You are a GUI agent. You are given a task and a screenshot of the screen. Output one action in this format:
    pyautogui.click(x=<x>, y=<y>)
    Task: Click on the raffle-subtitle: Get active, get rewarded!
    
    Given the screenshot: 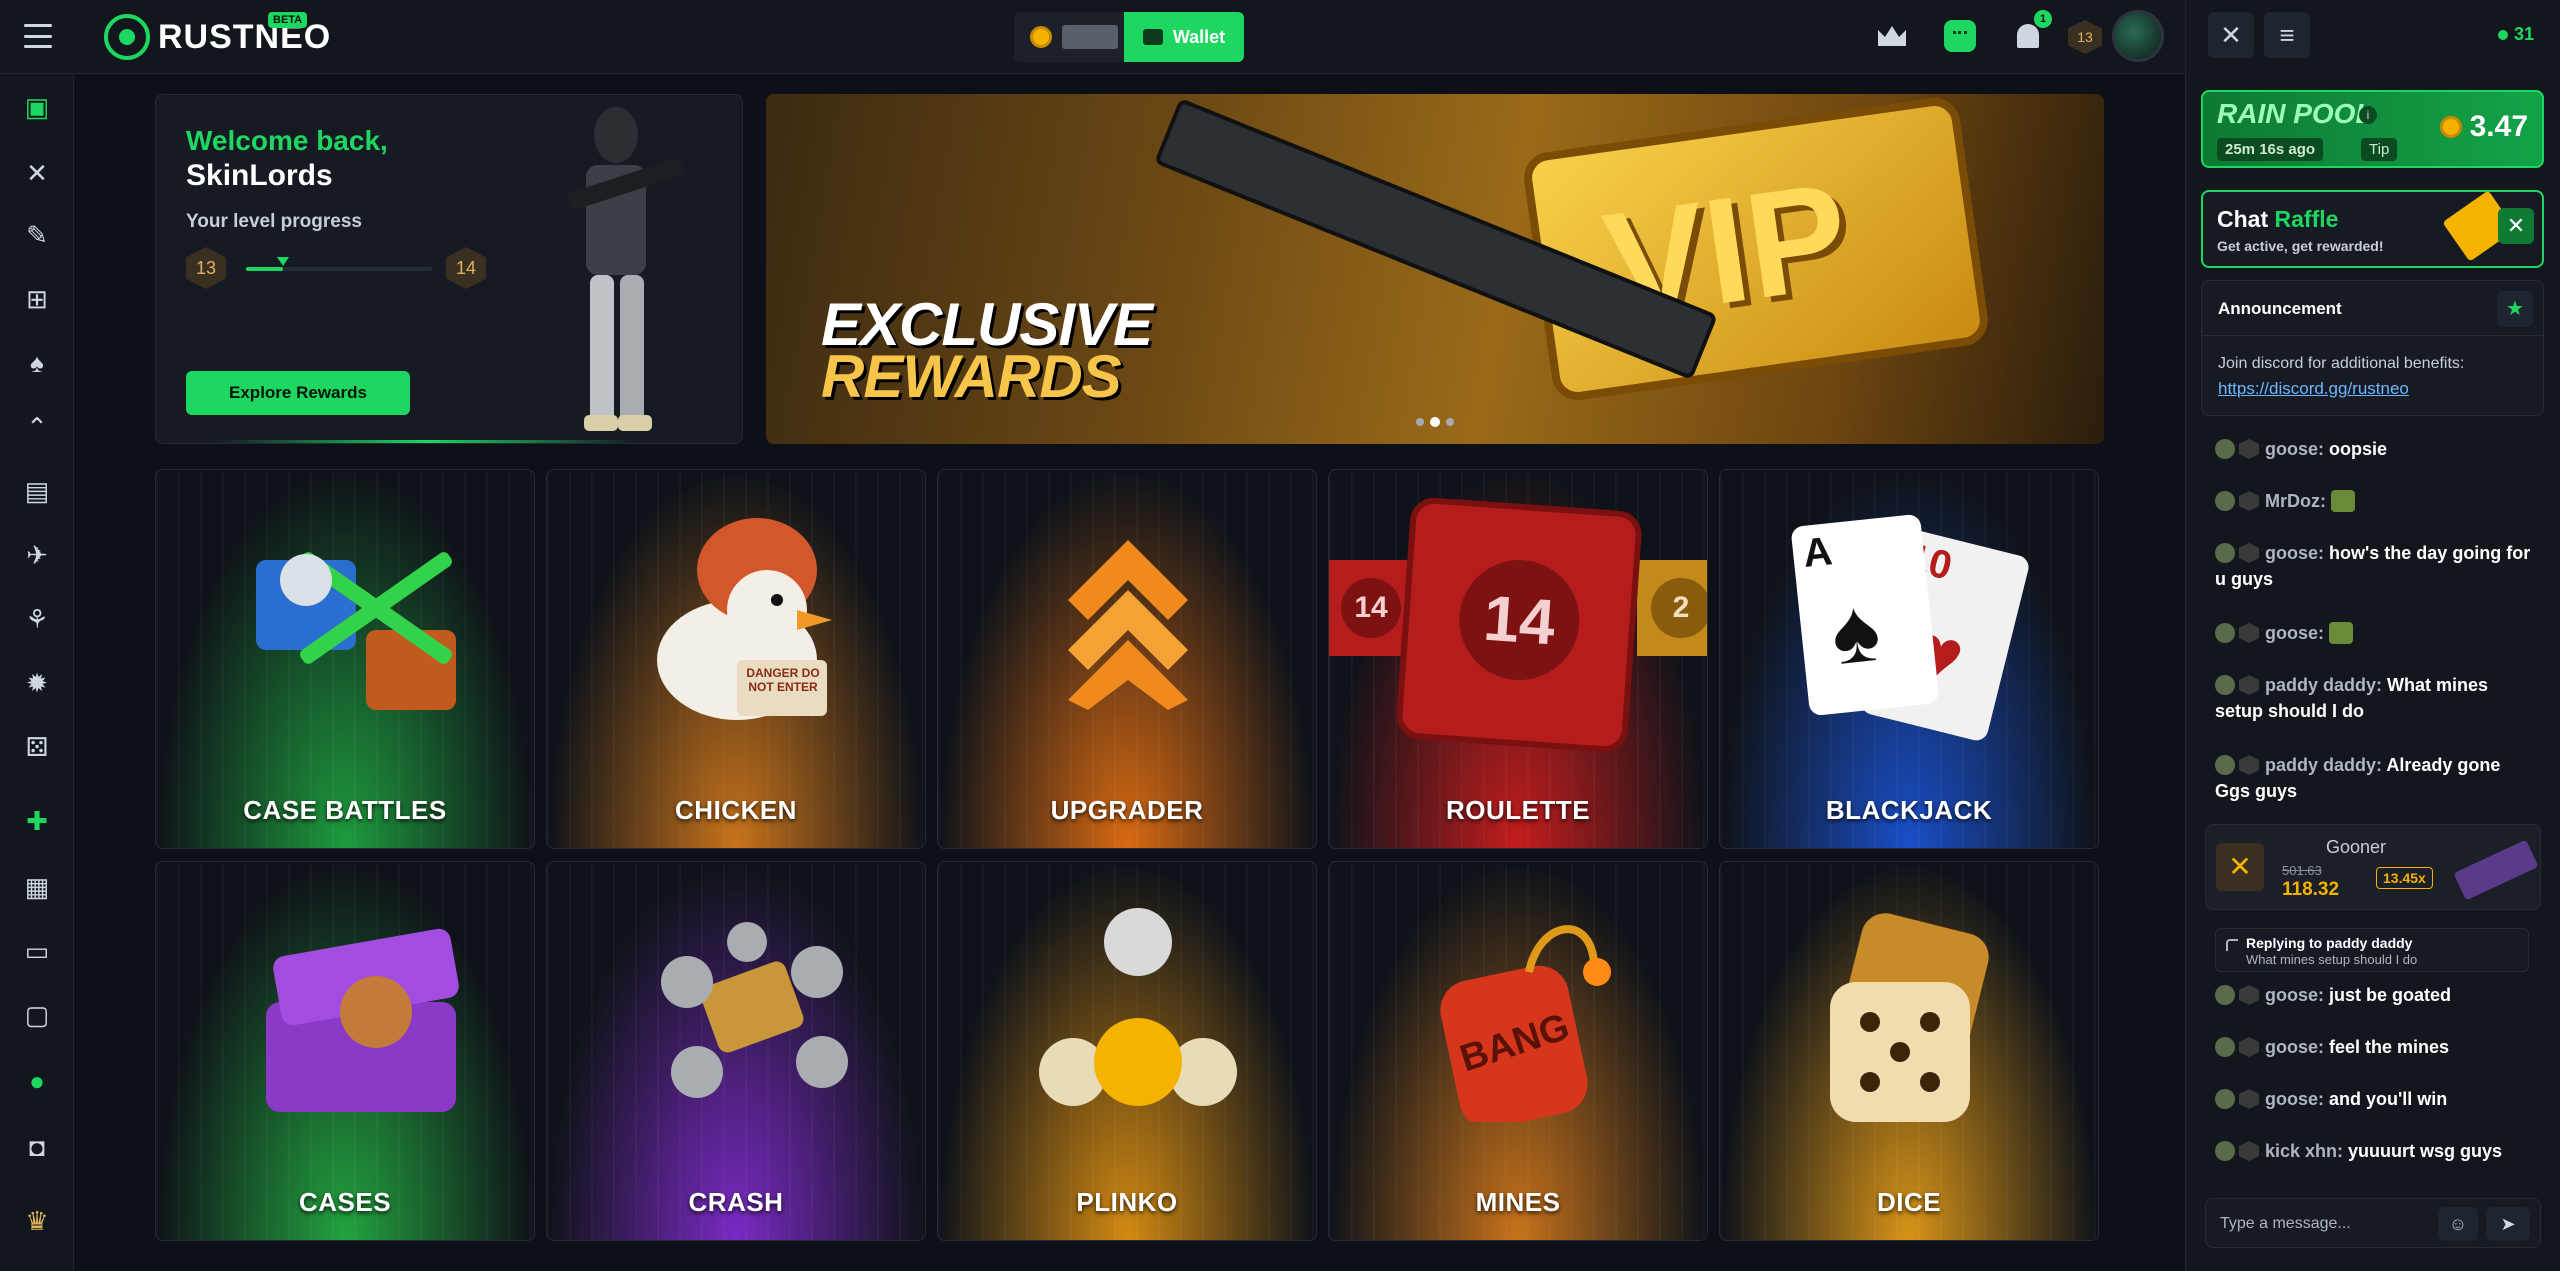 What is the action you would take?
    pyautogui.click(x=2300, y=246)
    